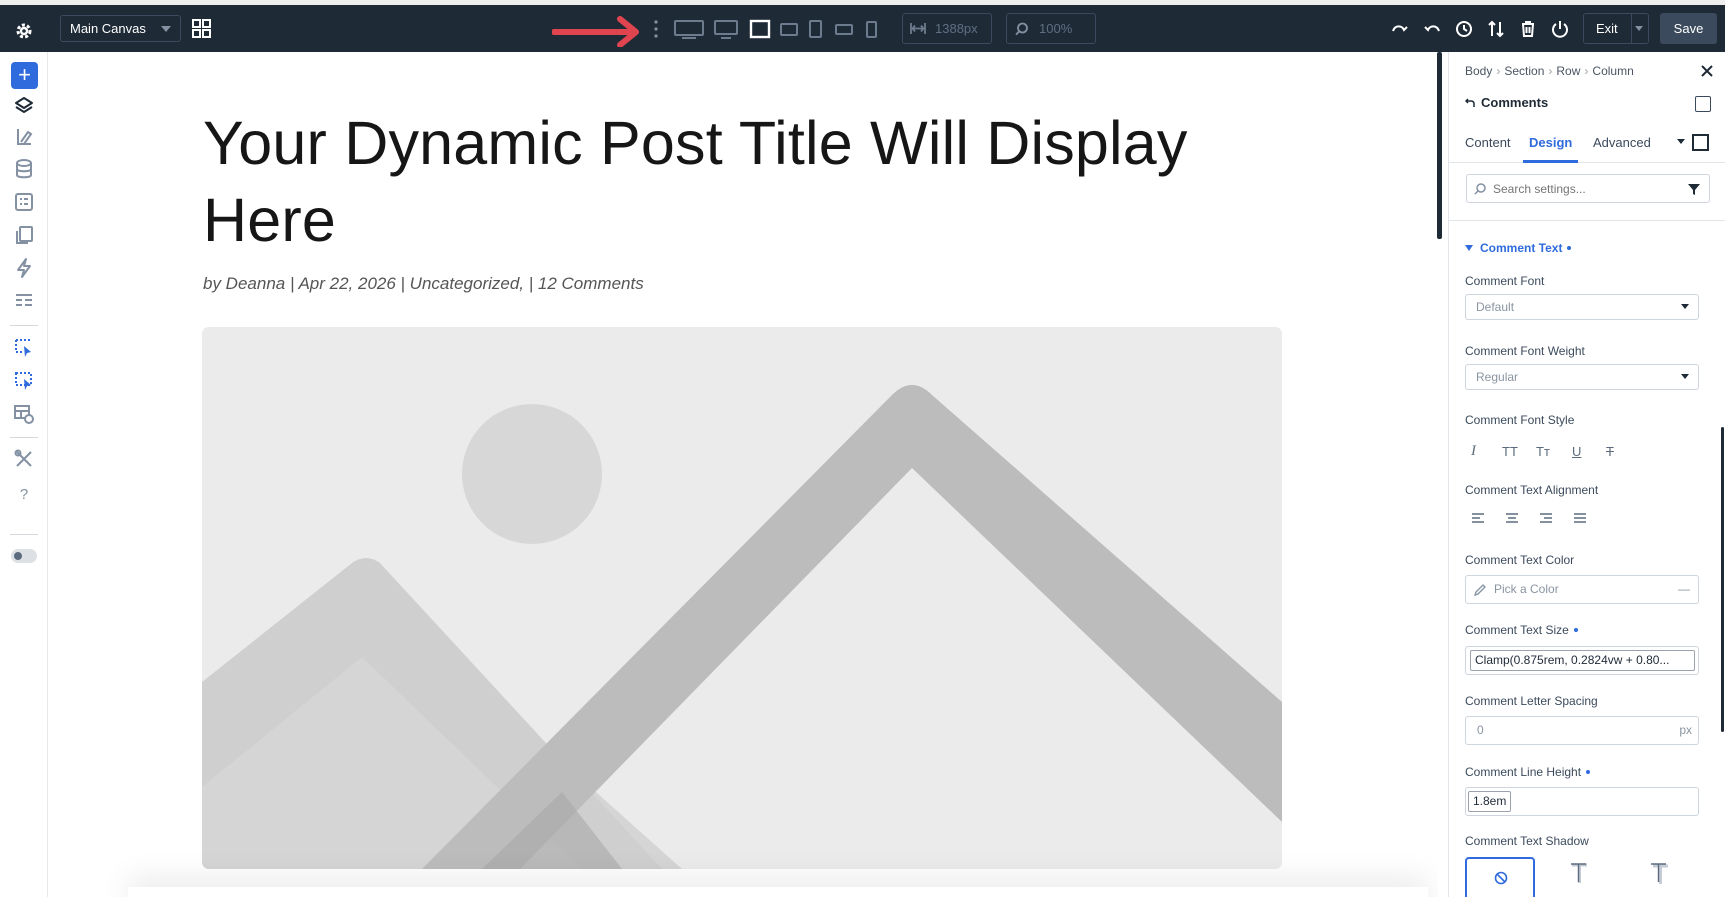 This screenshot has width=1725, height=897. Describe the element at coordinates (1526, 589) in the screenshot. I see `color-placeholder: Pick a Color` at that location.